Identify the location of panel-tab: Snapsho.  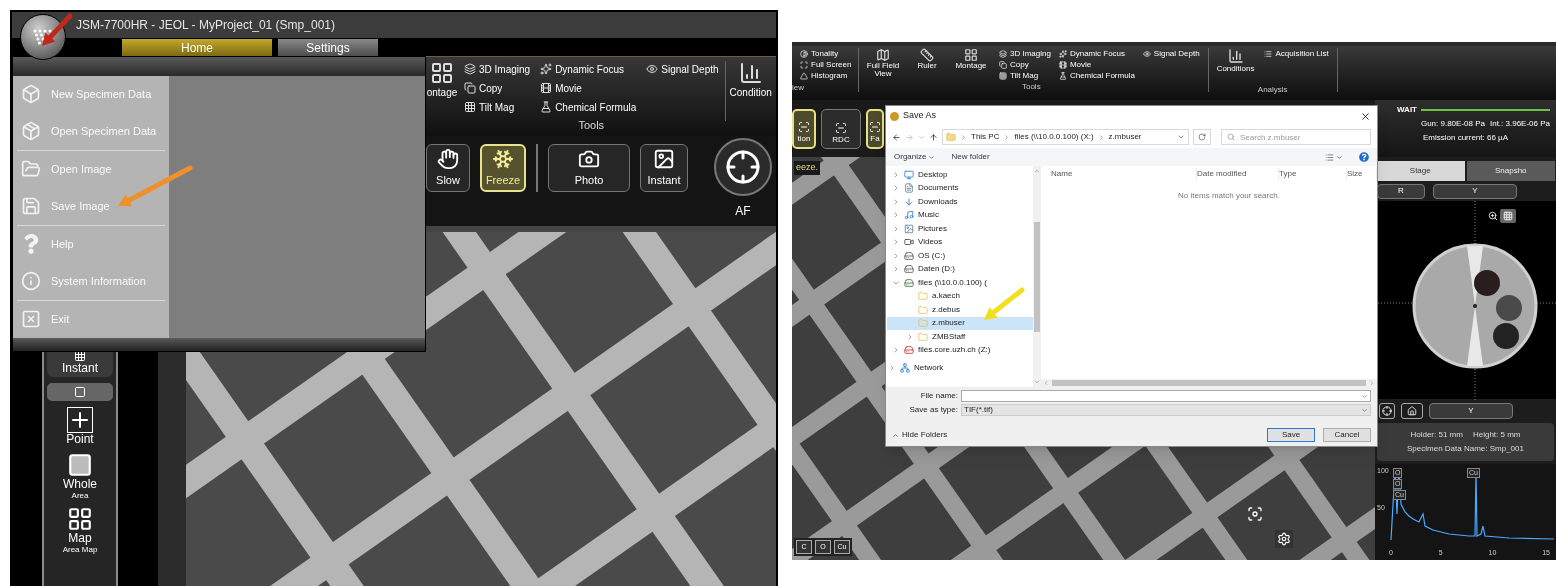
(1510, 171).